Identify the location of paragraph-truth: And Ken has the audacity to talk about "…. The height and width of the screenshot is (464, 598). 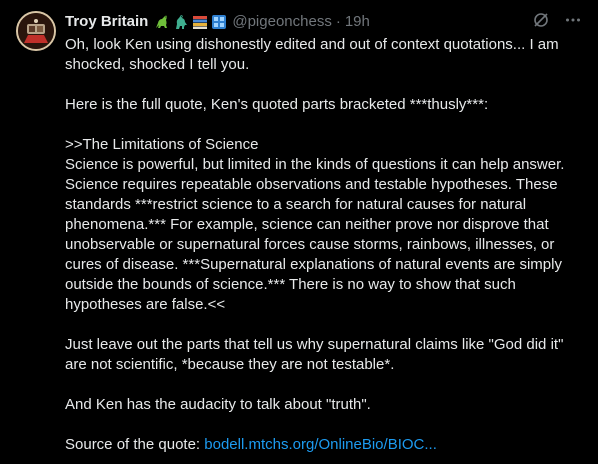
(218, 404).